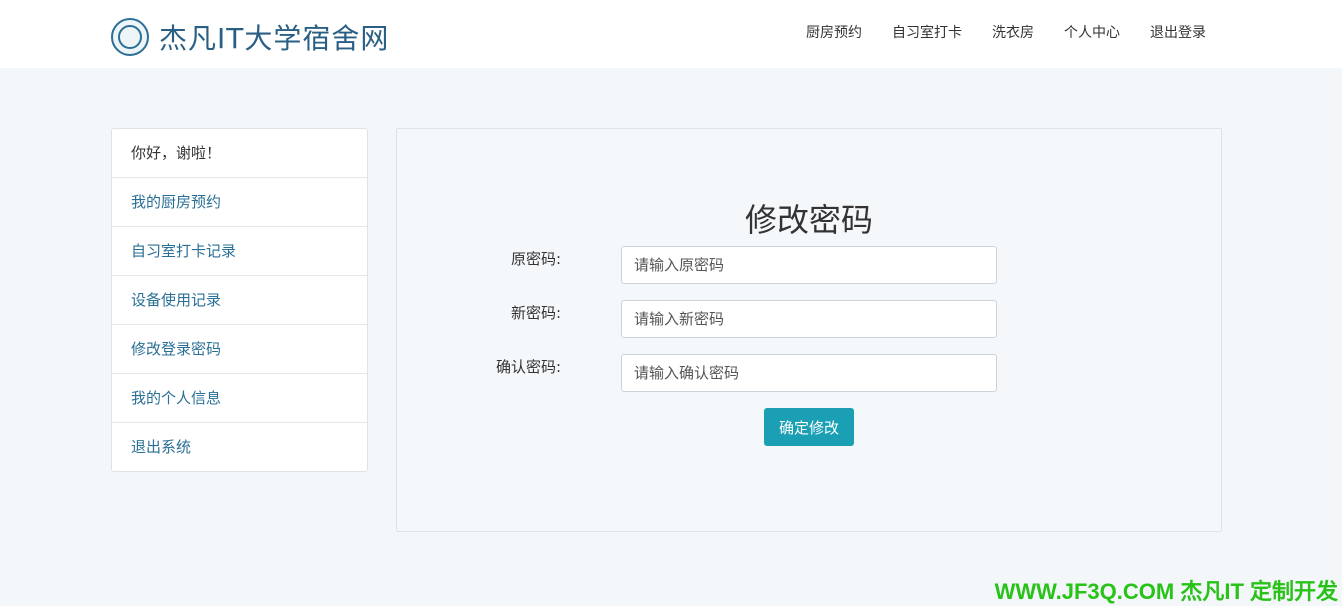 This screenshot has width=1342, height=606. Describe the element at coordinates (239, 349) in the screenshot. I see `sidebar-item-change-password: 修改登录密码` at that location.